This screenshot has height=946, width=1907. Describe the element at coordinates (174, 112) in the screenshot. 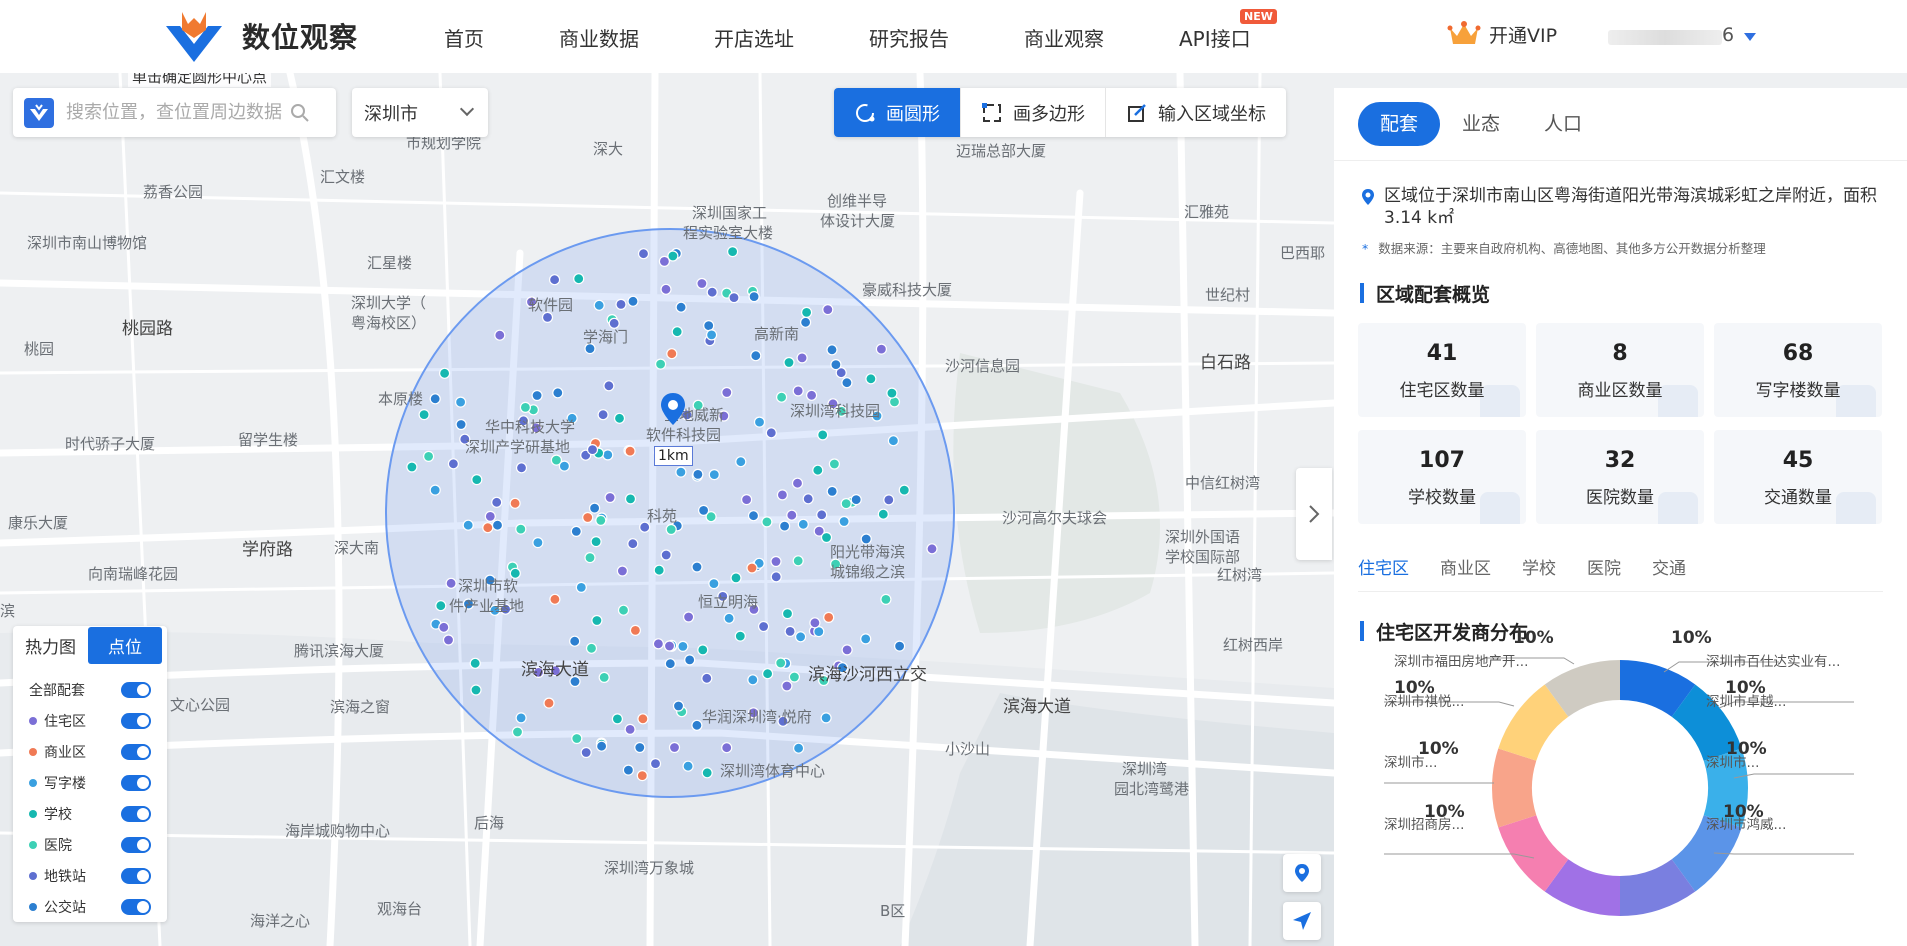

I see `search-box` at that location.